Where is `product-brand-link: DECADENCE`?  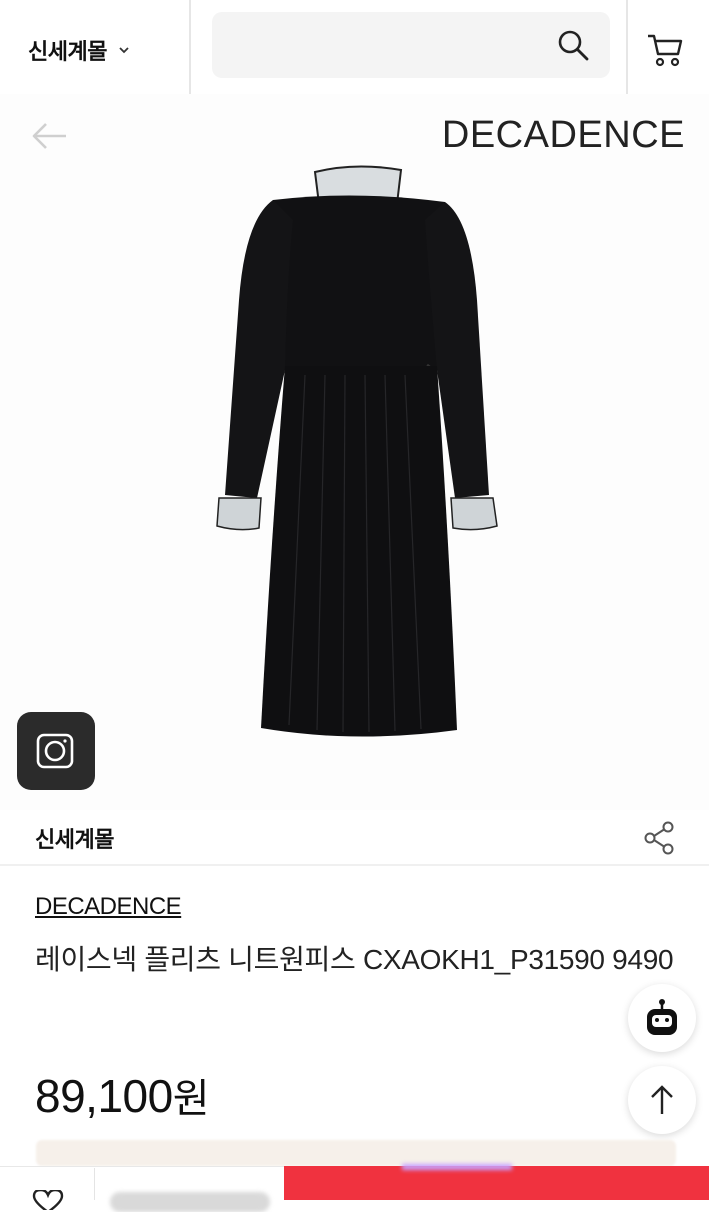 product-brand-link: DECADENCE is located at coordinates (108, 907).